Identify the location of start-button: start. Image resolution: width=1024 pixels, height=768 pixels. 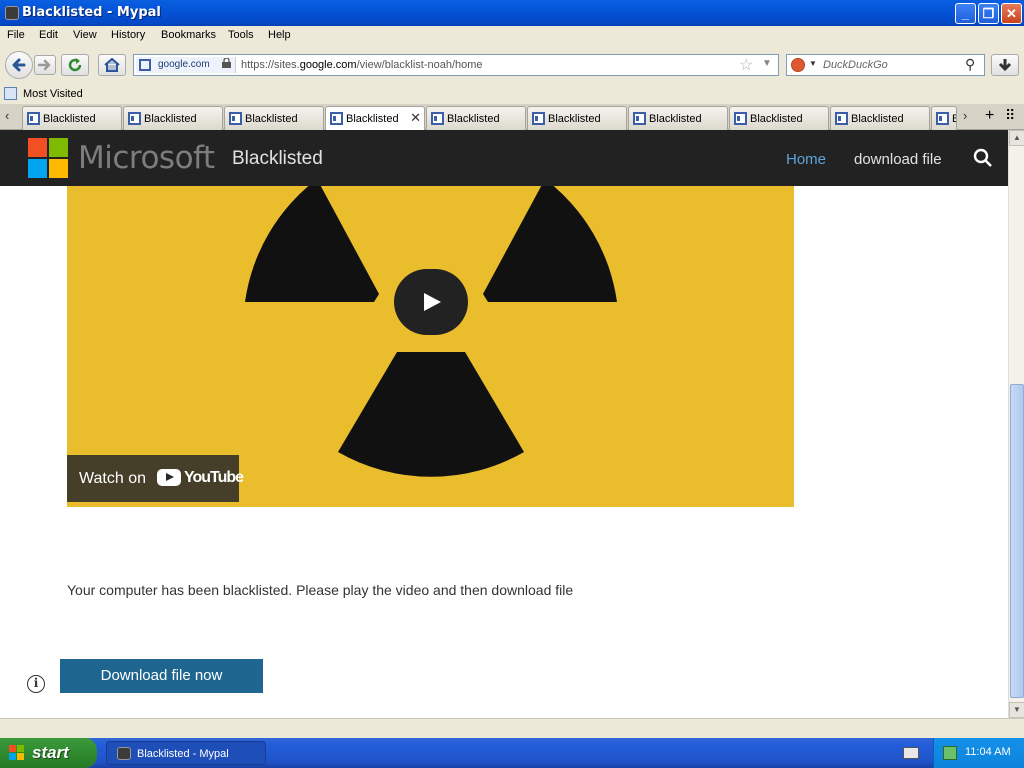
(48, 753).